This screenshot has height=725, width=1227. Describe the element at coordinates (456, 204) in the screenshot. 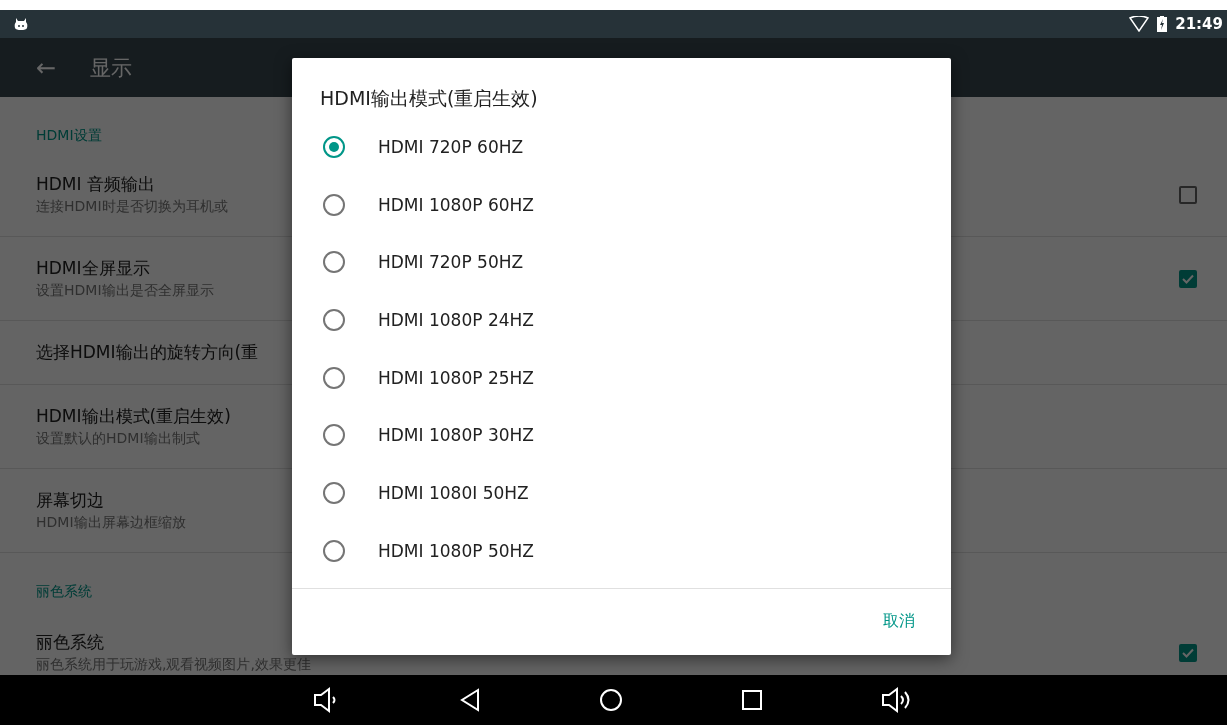

I see `option-label: HDMI 1080P 60HZ` at that location.